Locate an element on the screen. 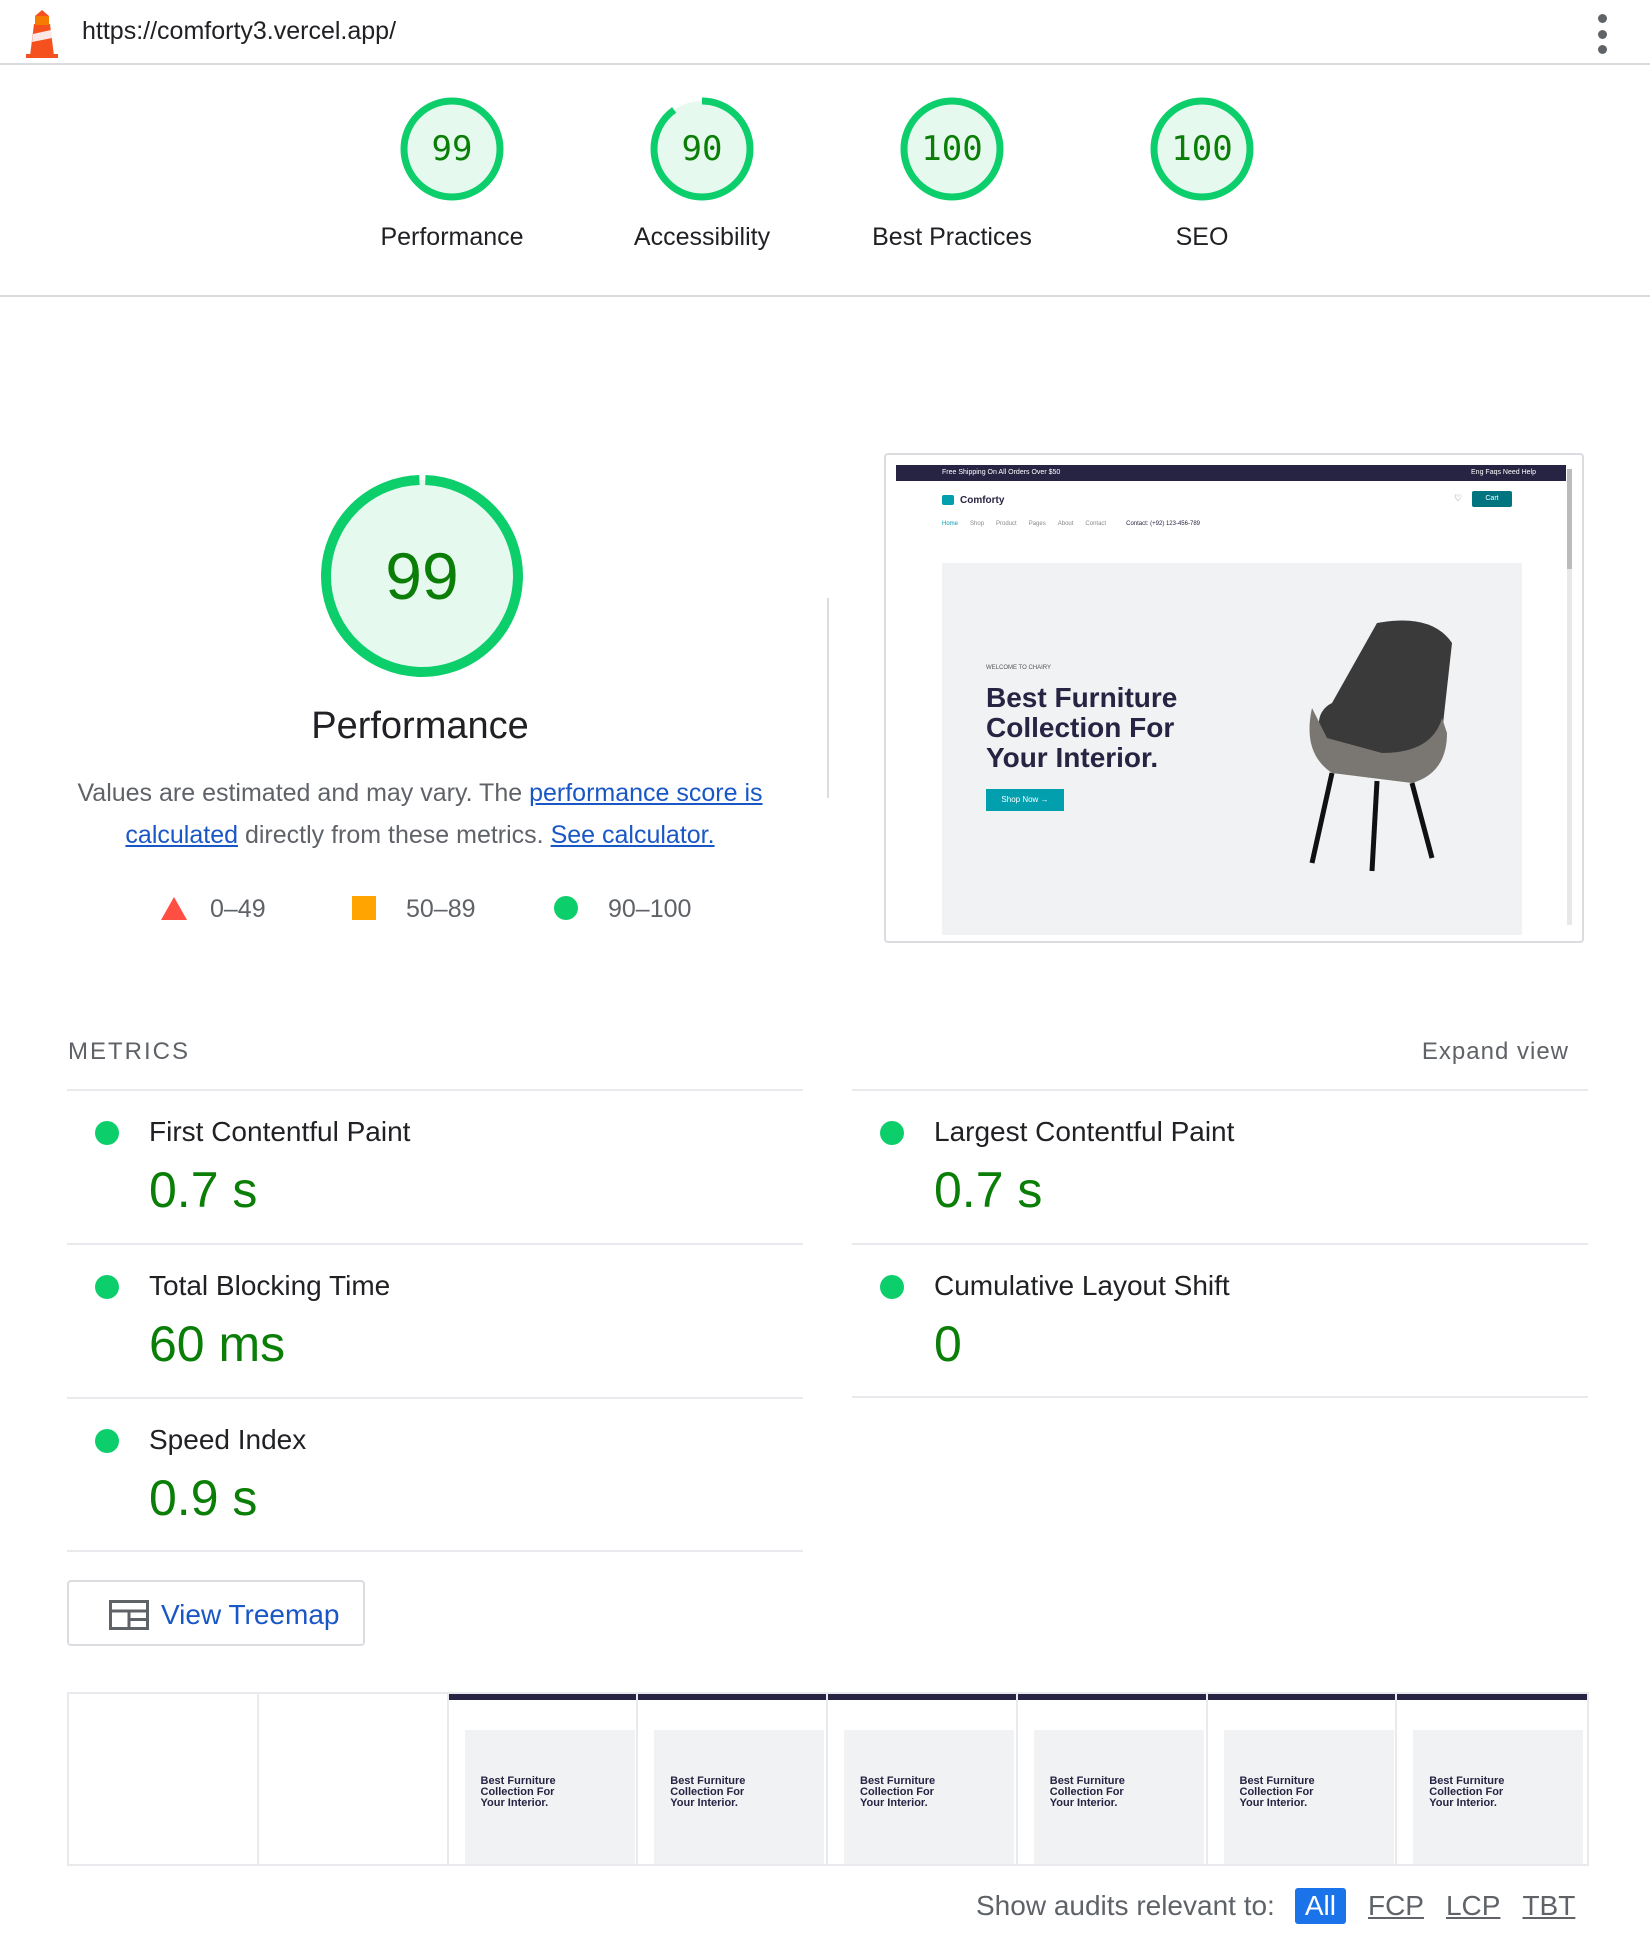  filter-tbt: TBT is located at coordinates (1548, 1905).